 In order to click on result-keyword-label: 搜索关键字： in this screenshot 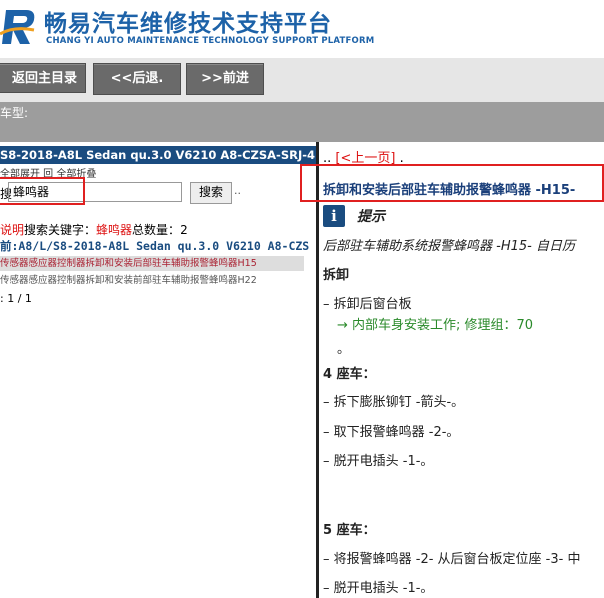, I will do `click(60, 230)`.